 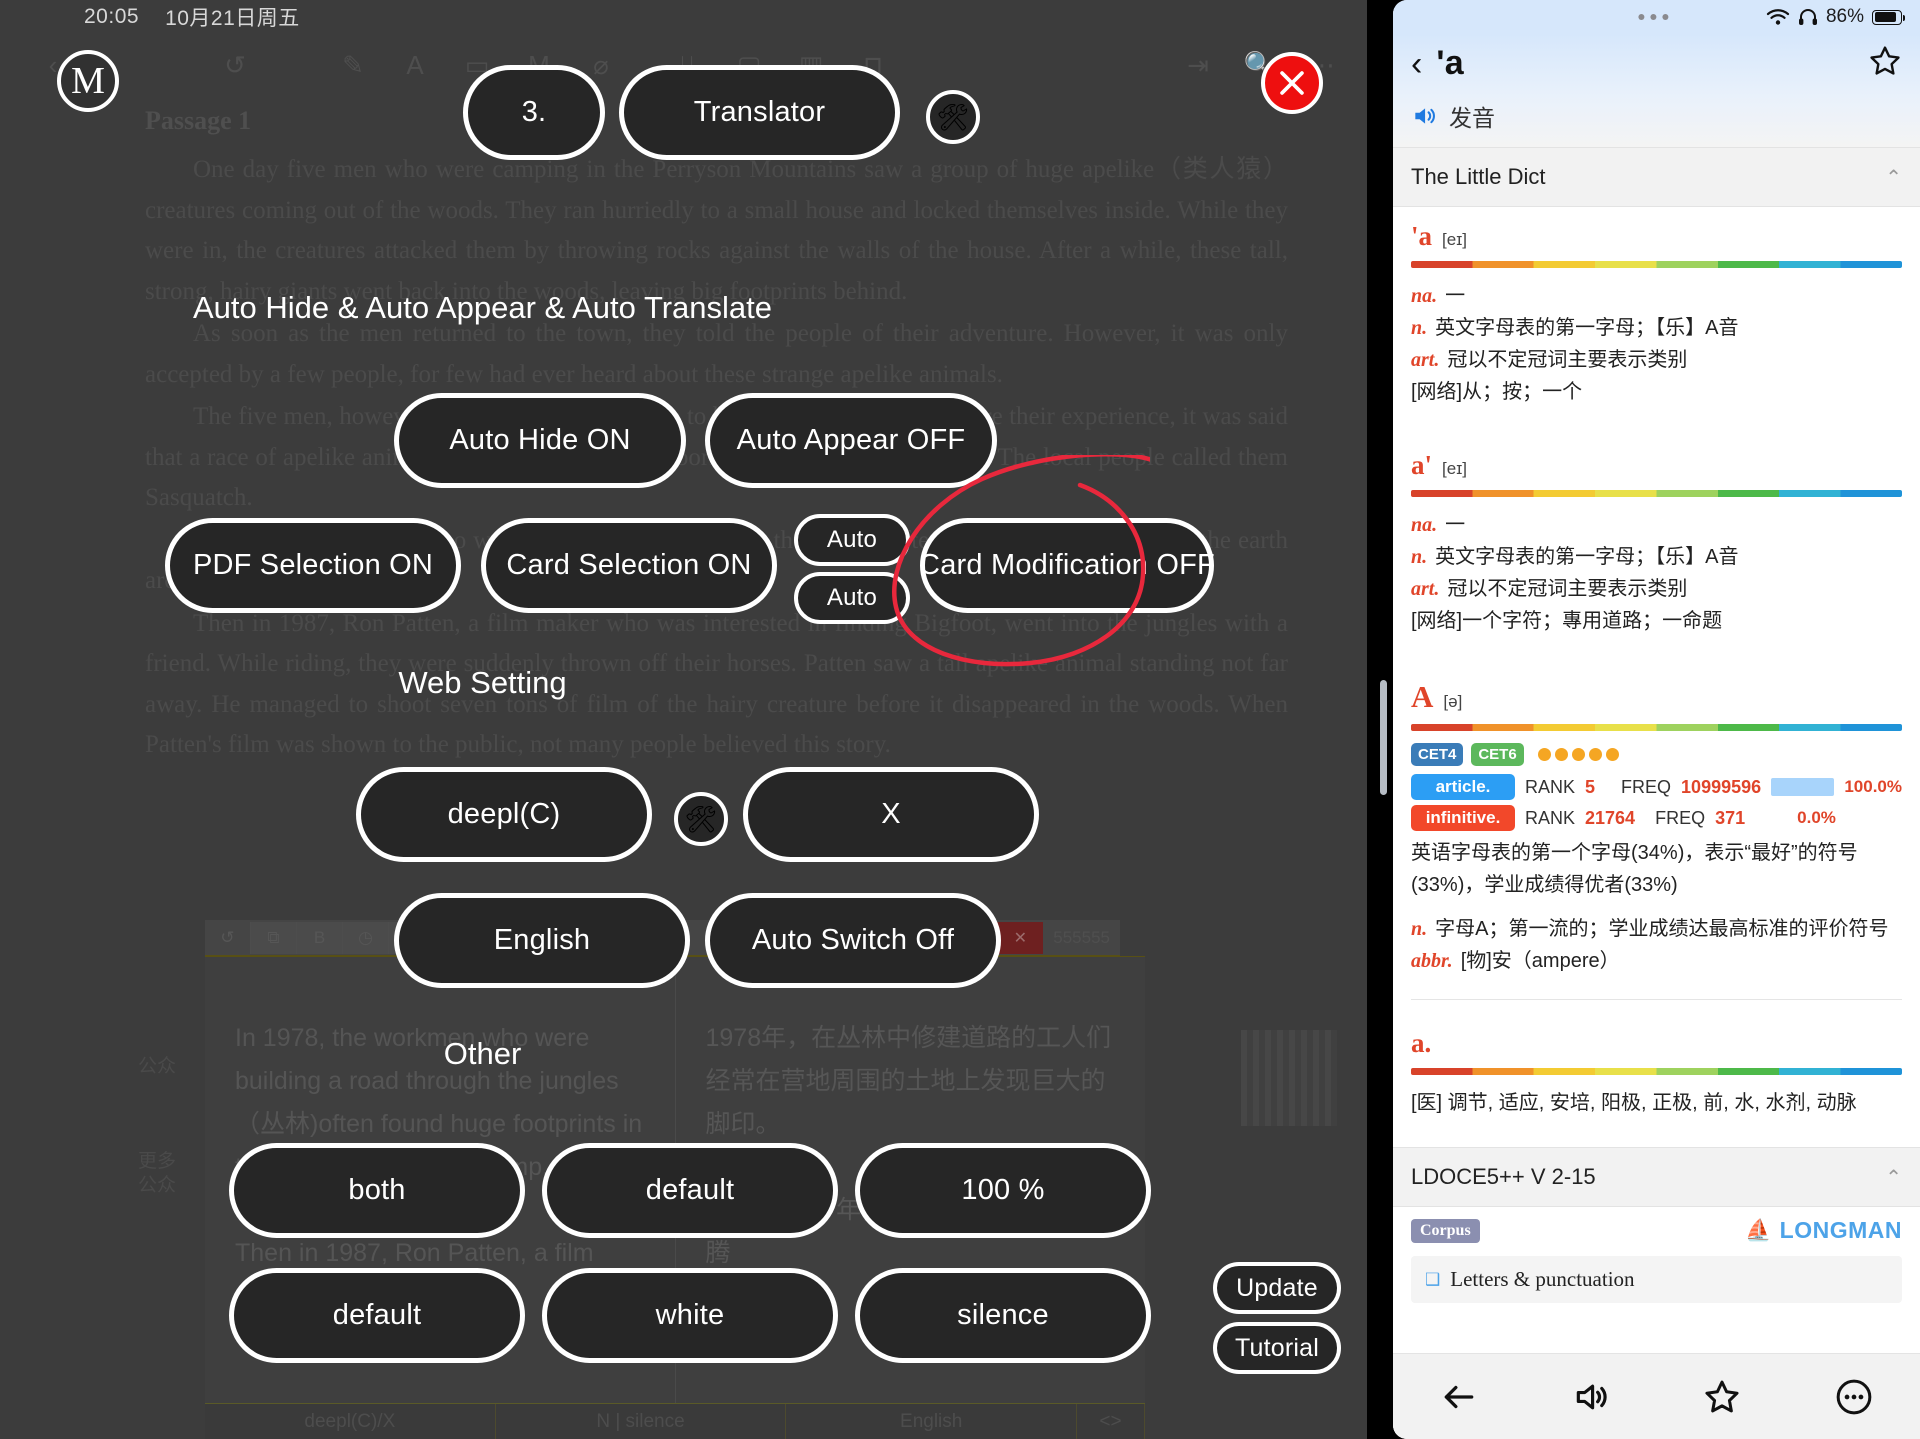 I want to click on tutorial-button: Tutorial, so click(x=1277, y=1348).